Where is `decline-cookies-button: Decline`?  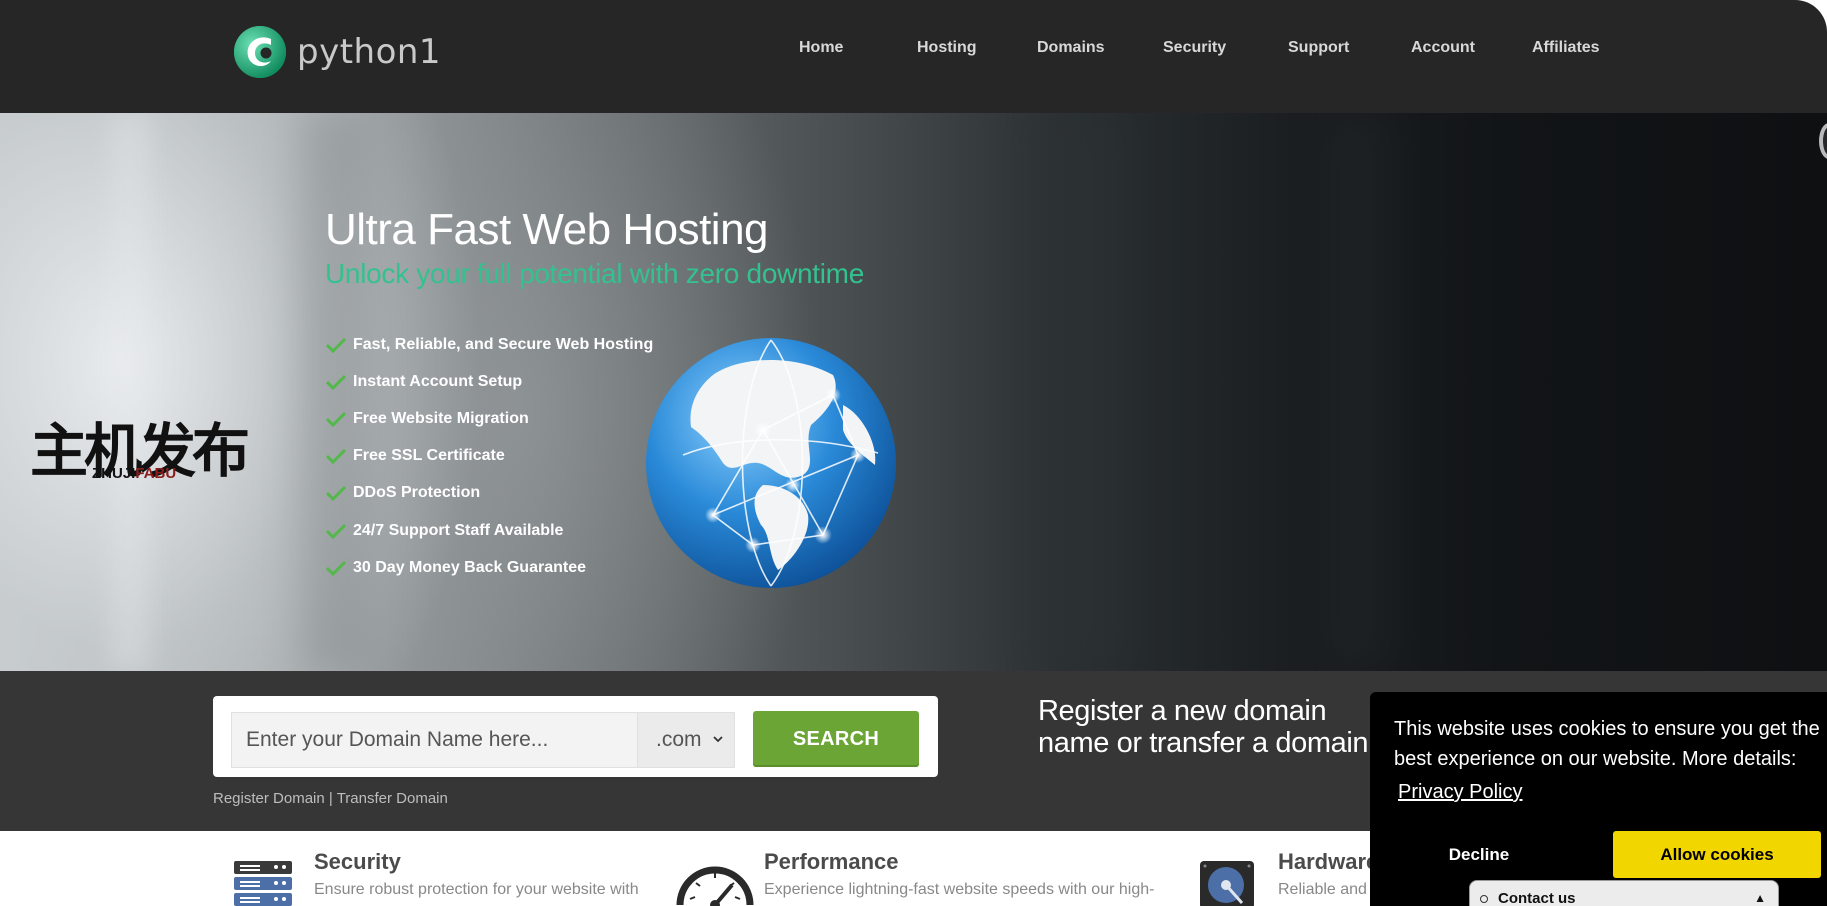
decline-cookies-button: Decline is located at coordinates (1479, 854).